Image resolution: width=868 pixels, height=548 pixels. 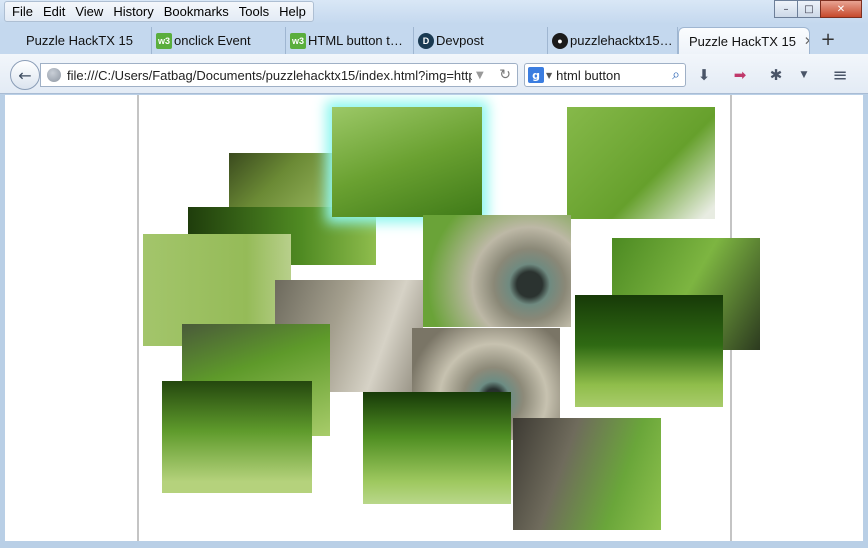 What do you see at coordinates (806, 41) in the screenshot?
I see `close-tab-icon: ✕` at bounding box center [806, 41].